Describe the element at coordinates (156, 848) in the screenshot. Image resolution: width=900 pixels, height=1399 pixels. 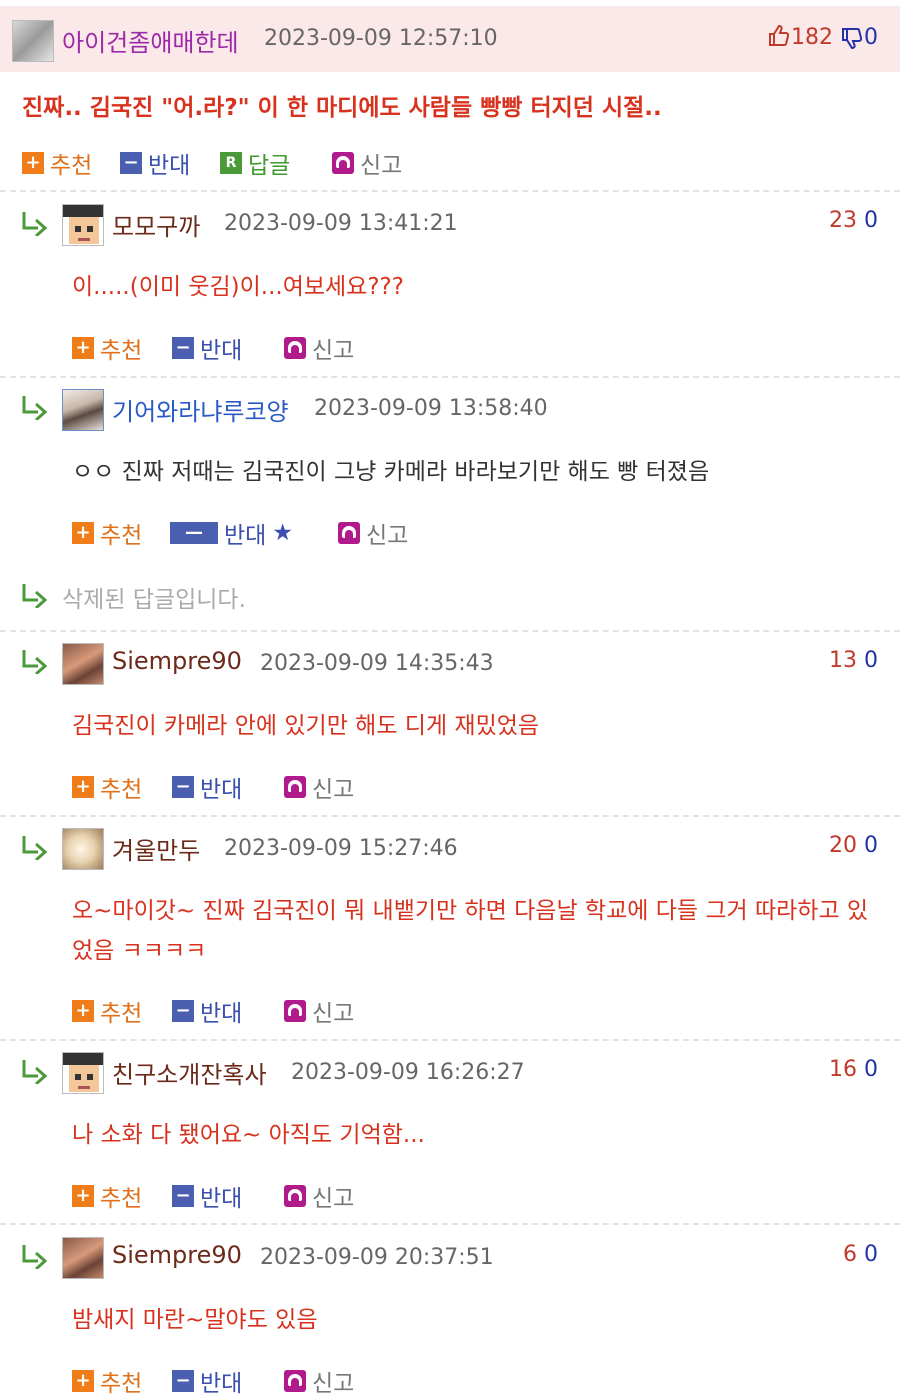
I see `comment-author: 겨울만두` at that location.